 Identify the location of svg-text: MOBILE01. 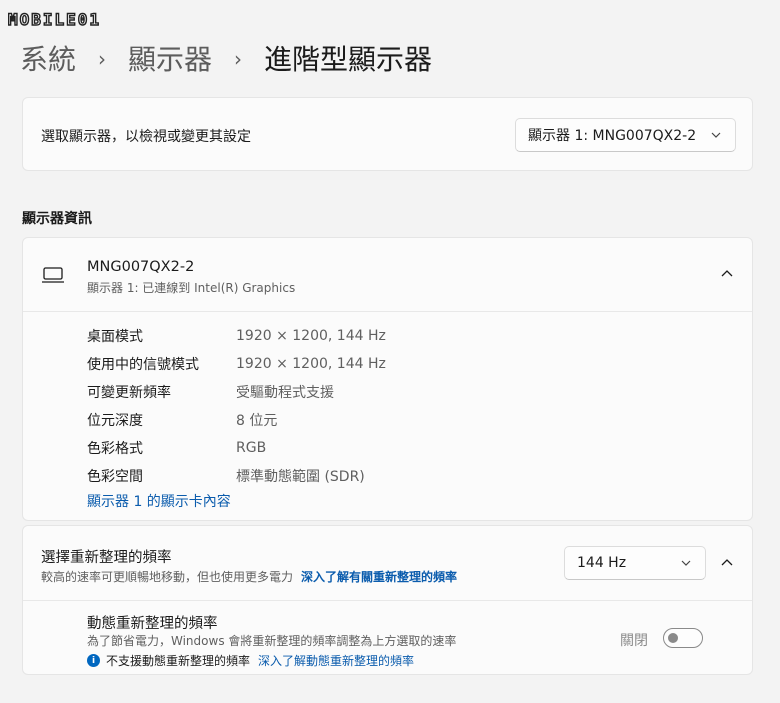
(54, 19).